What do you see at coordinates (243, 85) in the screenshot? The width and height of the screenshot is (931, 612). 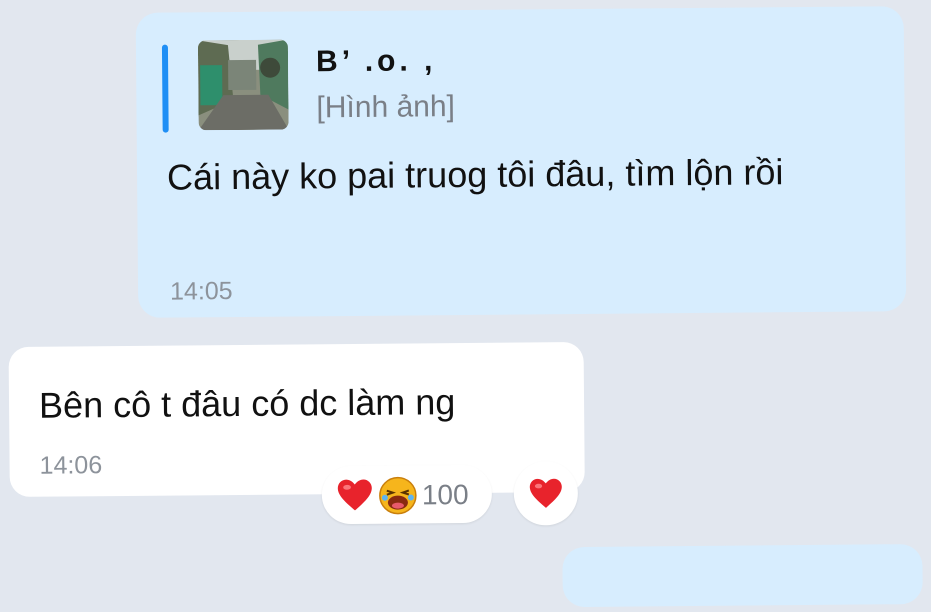 I see `quoted-image-thumbnail` at bounding box center [243, 85].